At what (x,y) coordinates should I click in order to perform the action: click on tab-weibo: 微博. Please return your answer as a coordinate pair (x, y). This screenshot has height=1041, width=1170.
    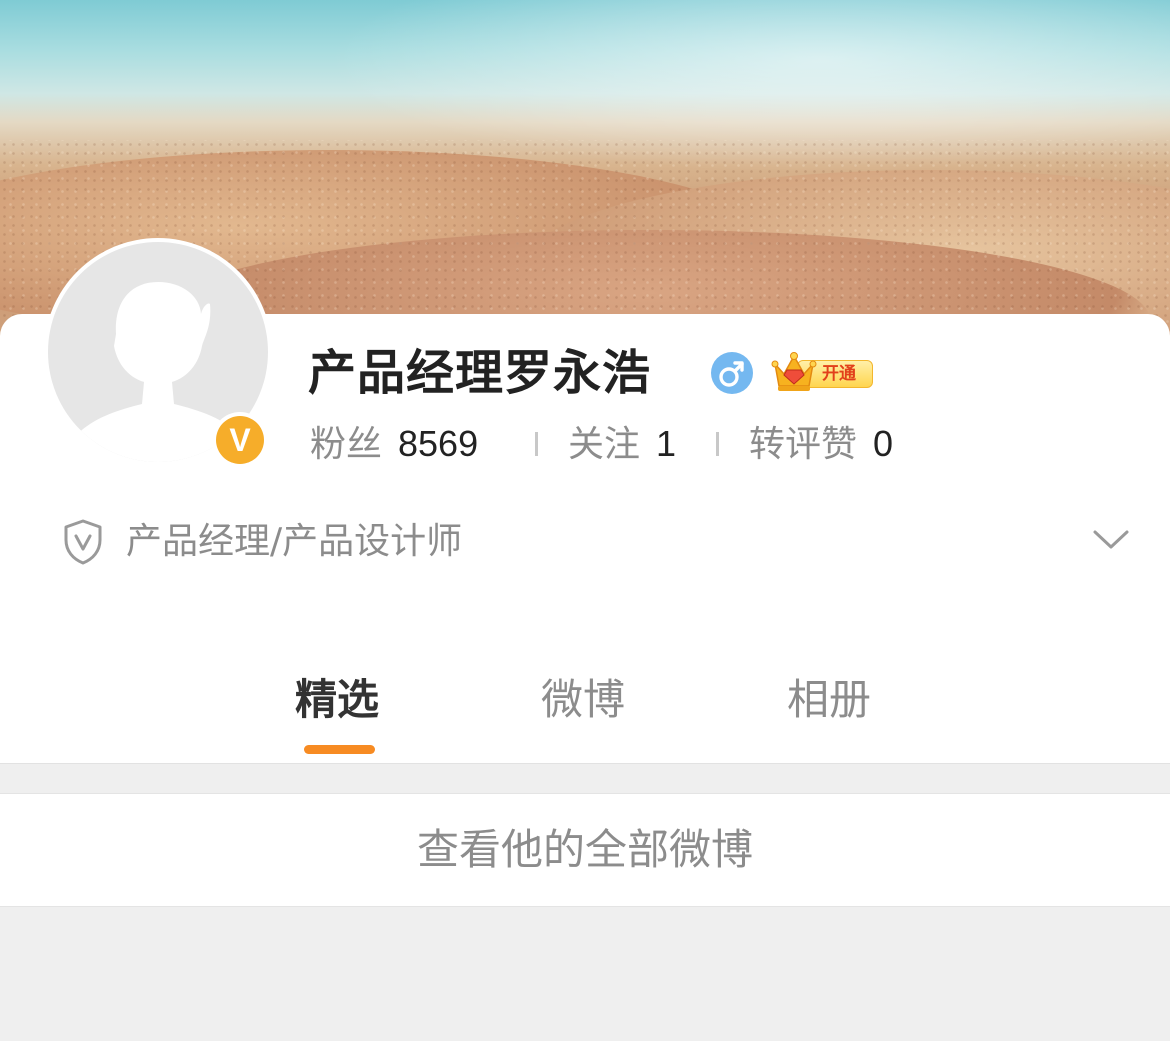
    Looking at the image, I should click on (583, 700).